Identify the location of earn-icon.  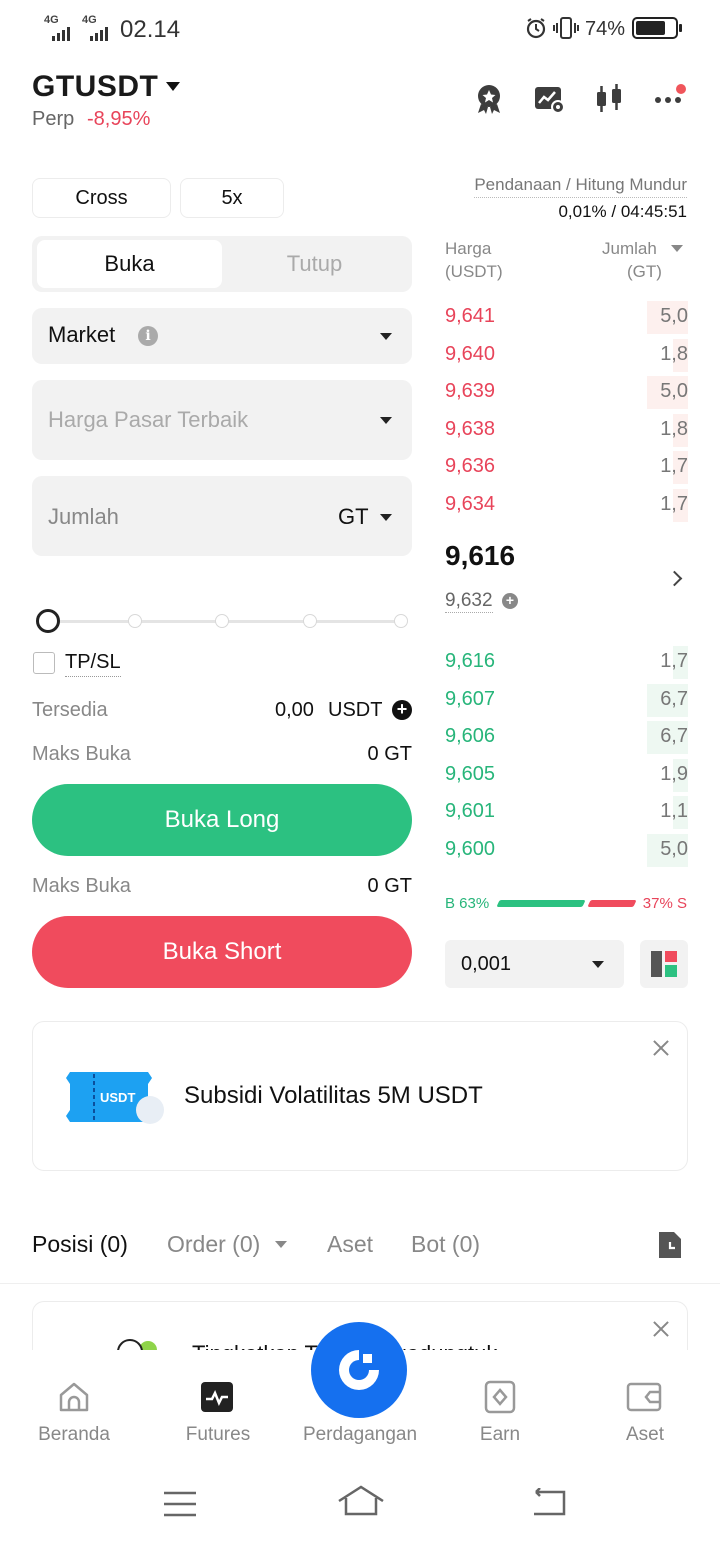
(500, 1397).